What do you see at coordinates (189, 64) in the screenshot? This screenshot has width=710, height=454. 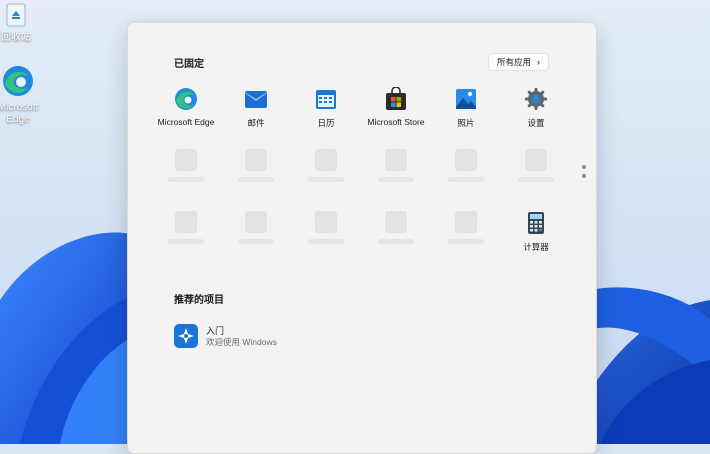 I see `pinned-section-title: 已固定` at bounding box center [189, 64].